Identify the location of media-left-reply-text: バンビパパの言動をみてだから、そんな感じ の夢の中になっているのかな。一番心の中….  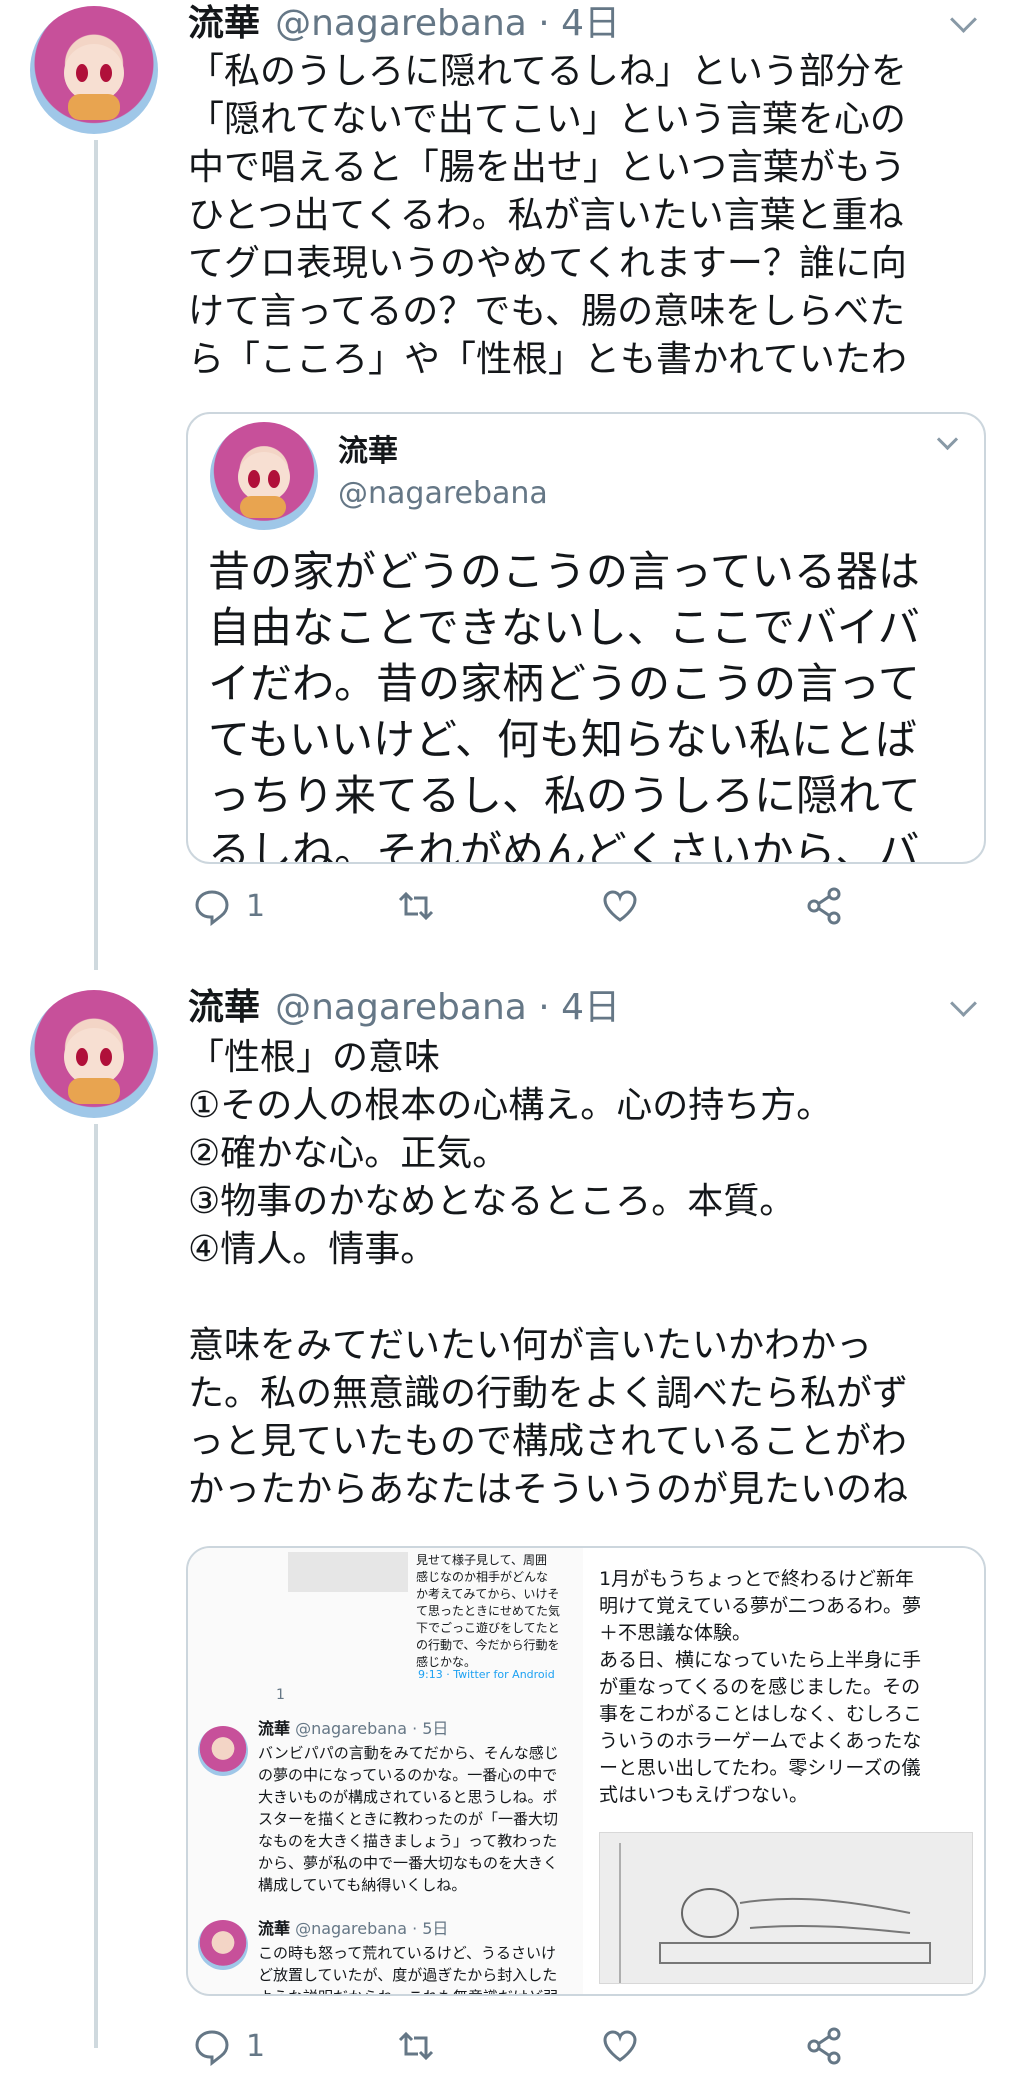
(408, 1819).